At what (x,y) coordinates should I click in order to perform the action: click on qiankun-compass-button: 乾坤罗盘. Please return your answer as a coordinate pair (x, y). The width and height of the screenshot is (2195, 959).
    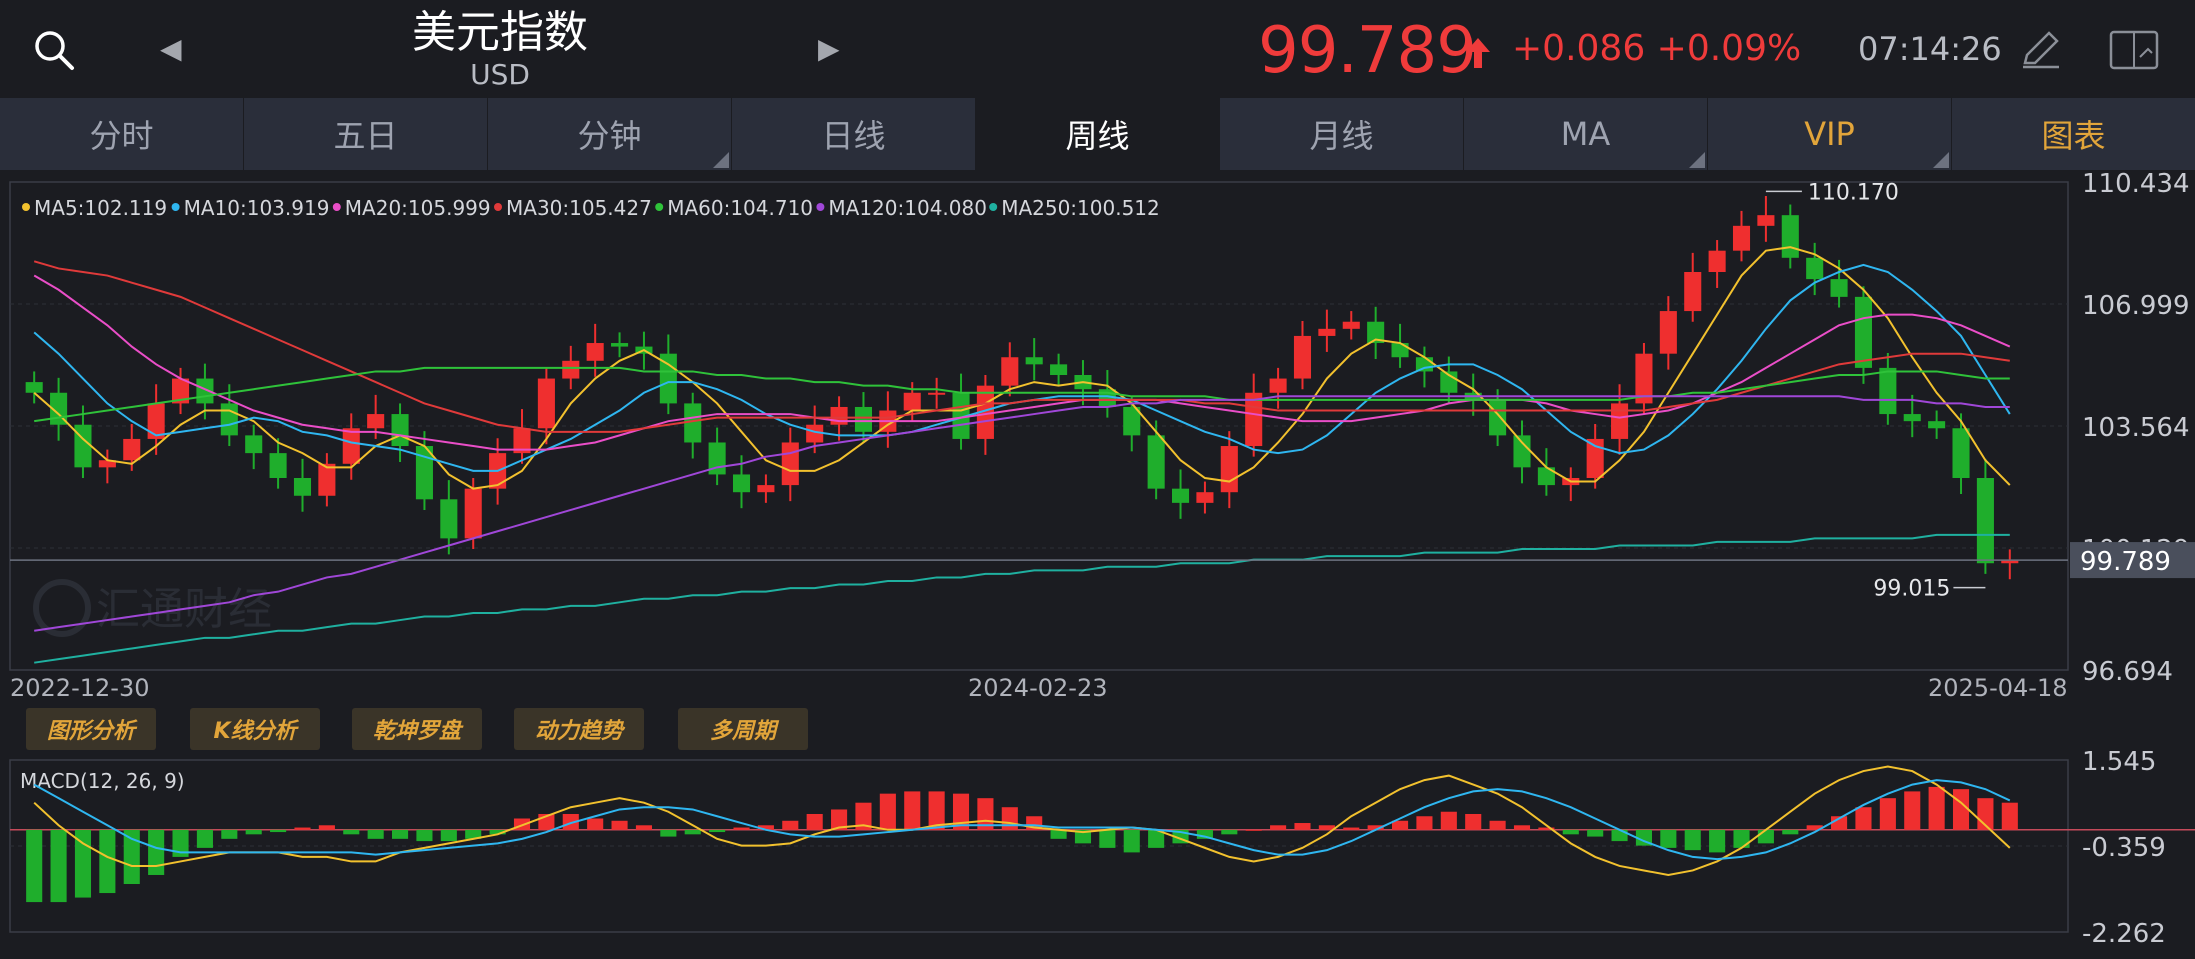
    Looking at the image, I should click on (417, 729).